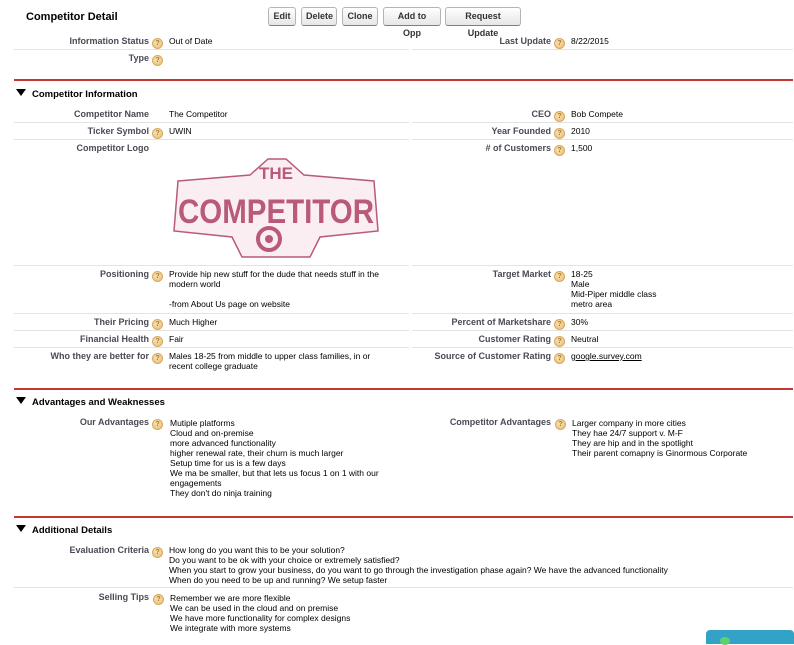 This screenshot has width=794, height=645. I want to click on section-header-competitor-information: Competitor Information, so click(77, 94).